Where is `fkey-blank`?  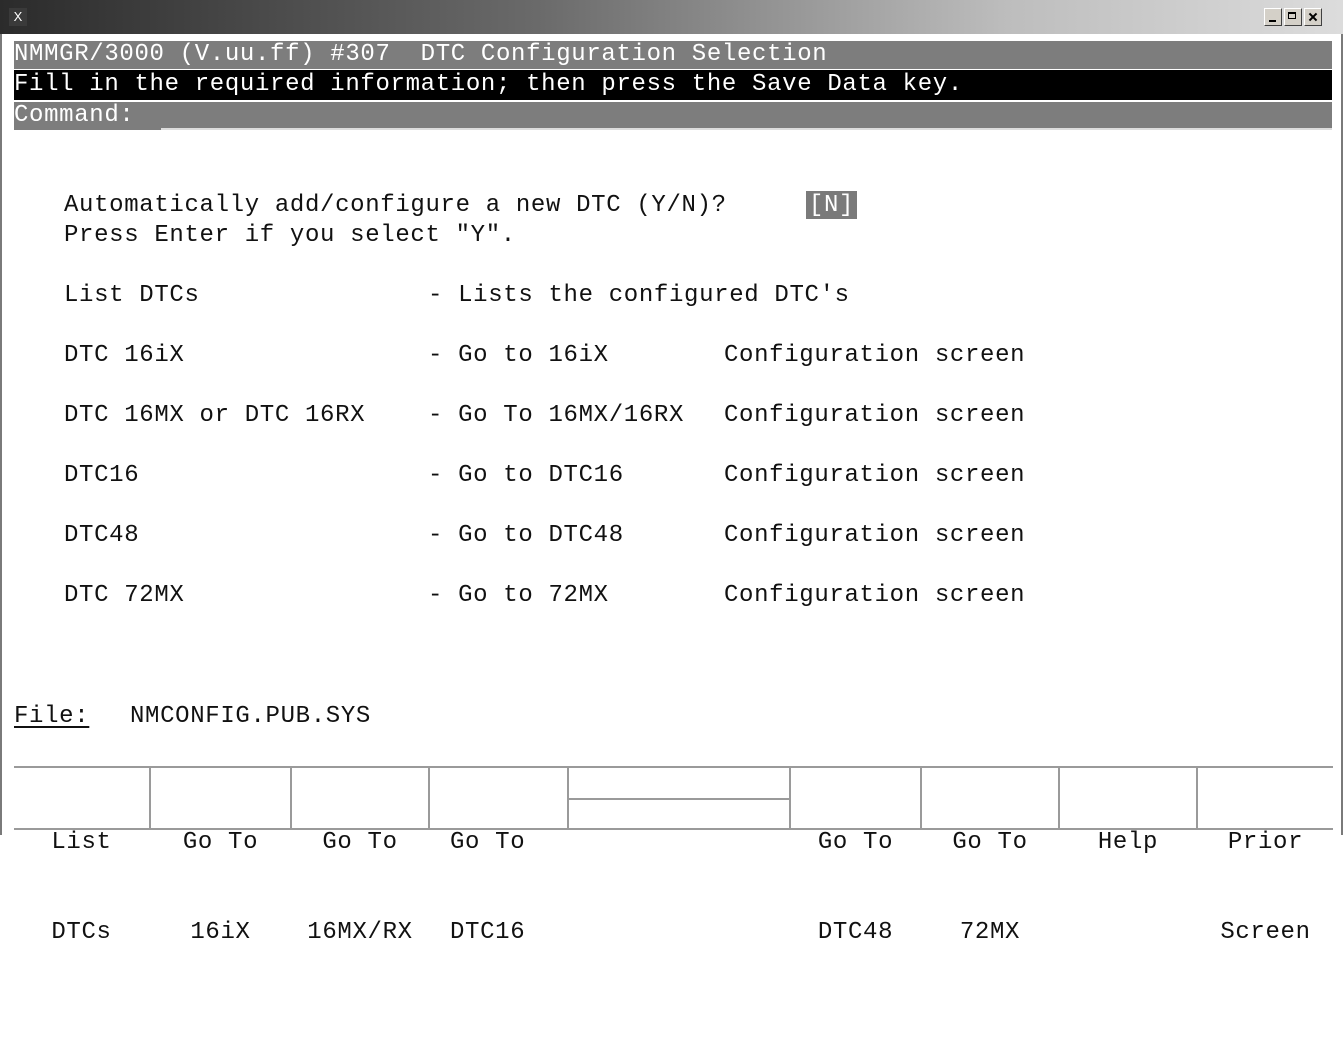
fkey-blank is located at coordinates (680, 798).